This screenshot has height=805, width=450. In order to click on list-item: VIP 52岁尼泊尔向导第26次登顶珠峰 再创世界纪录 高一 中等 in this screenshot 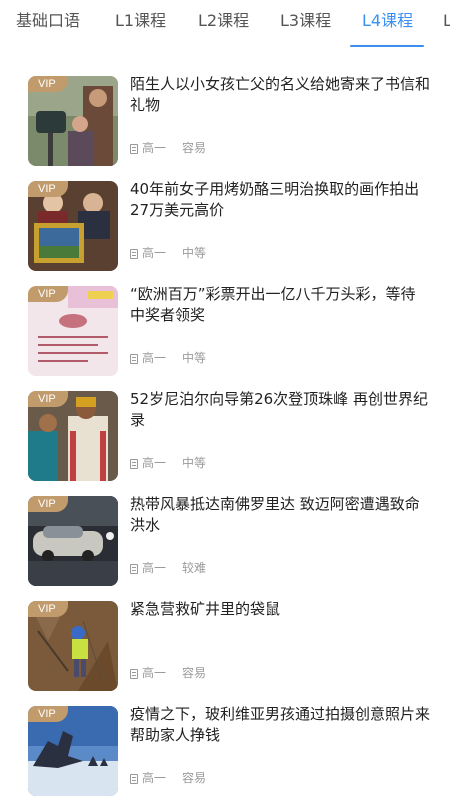, I will do `click(225, 437)`.